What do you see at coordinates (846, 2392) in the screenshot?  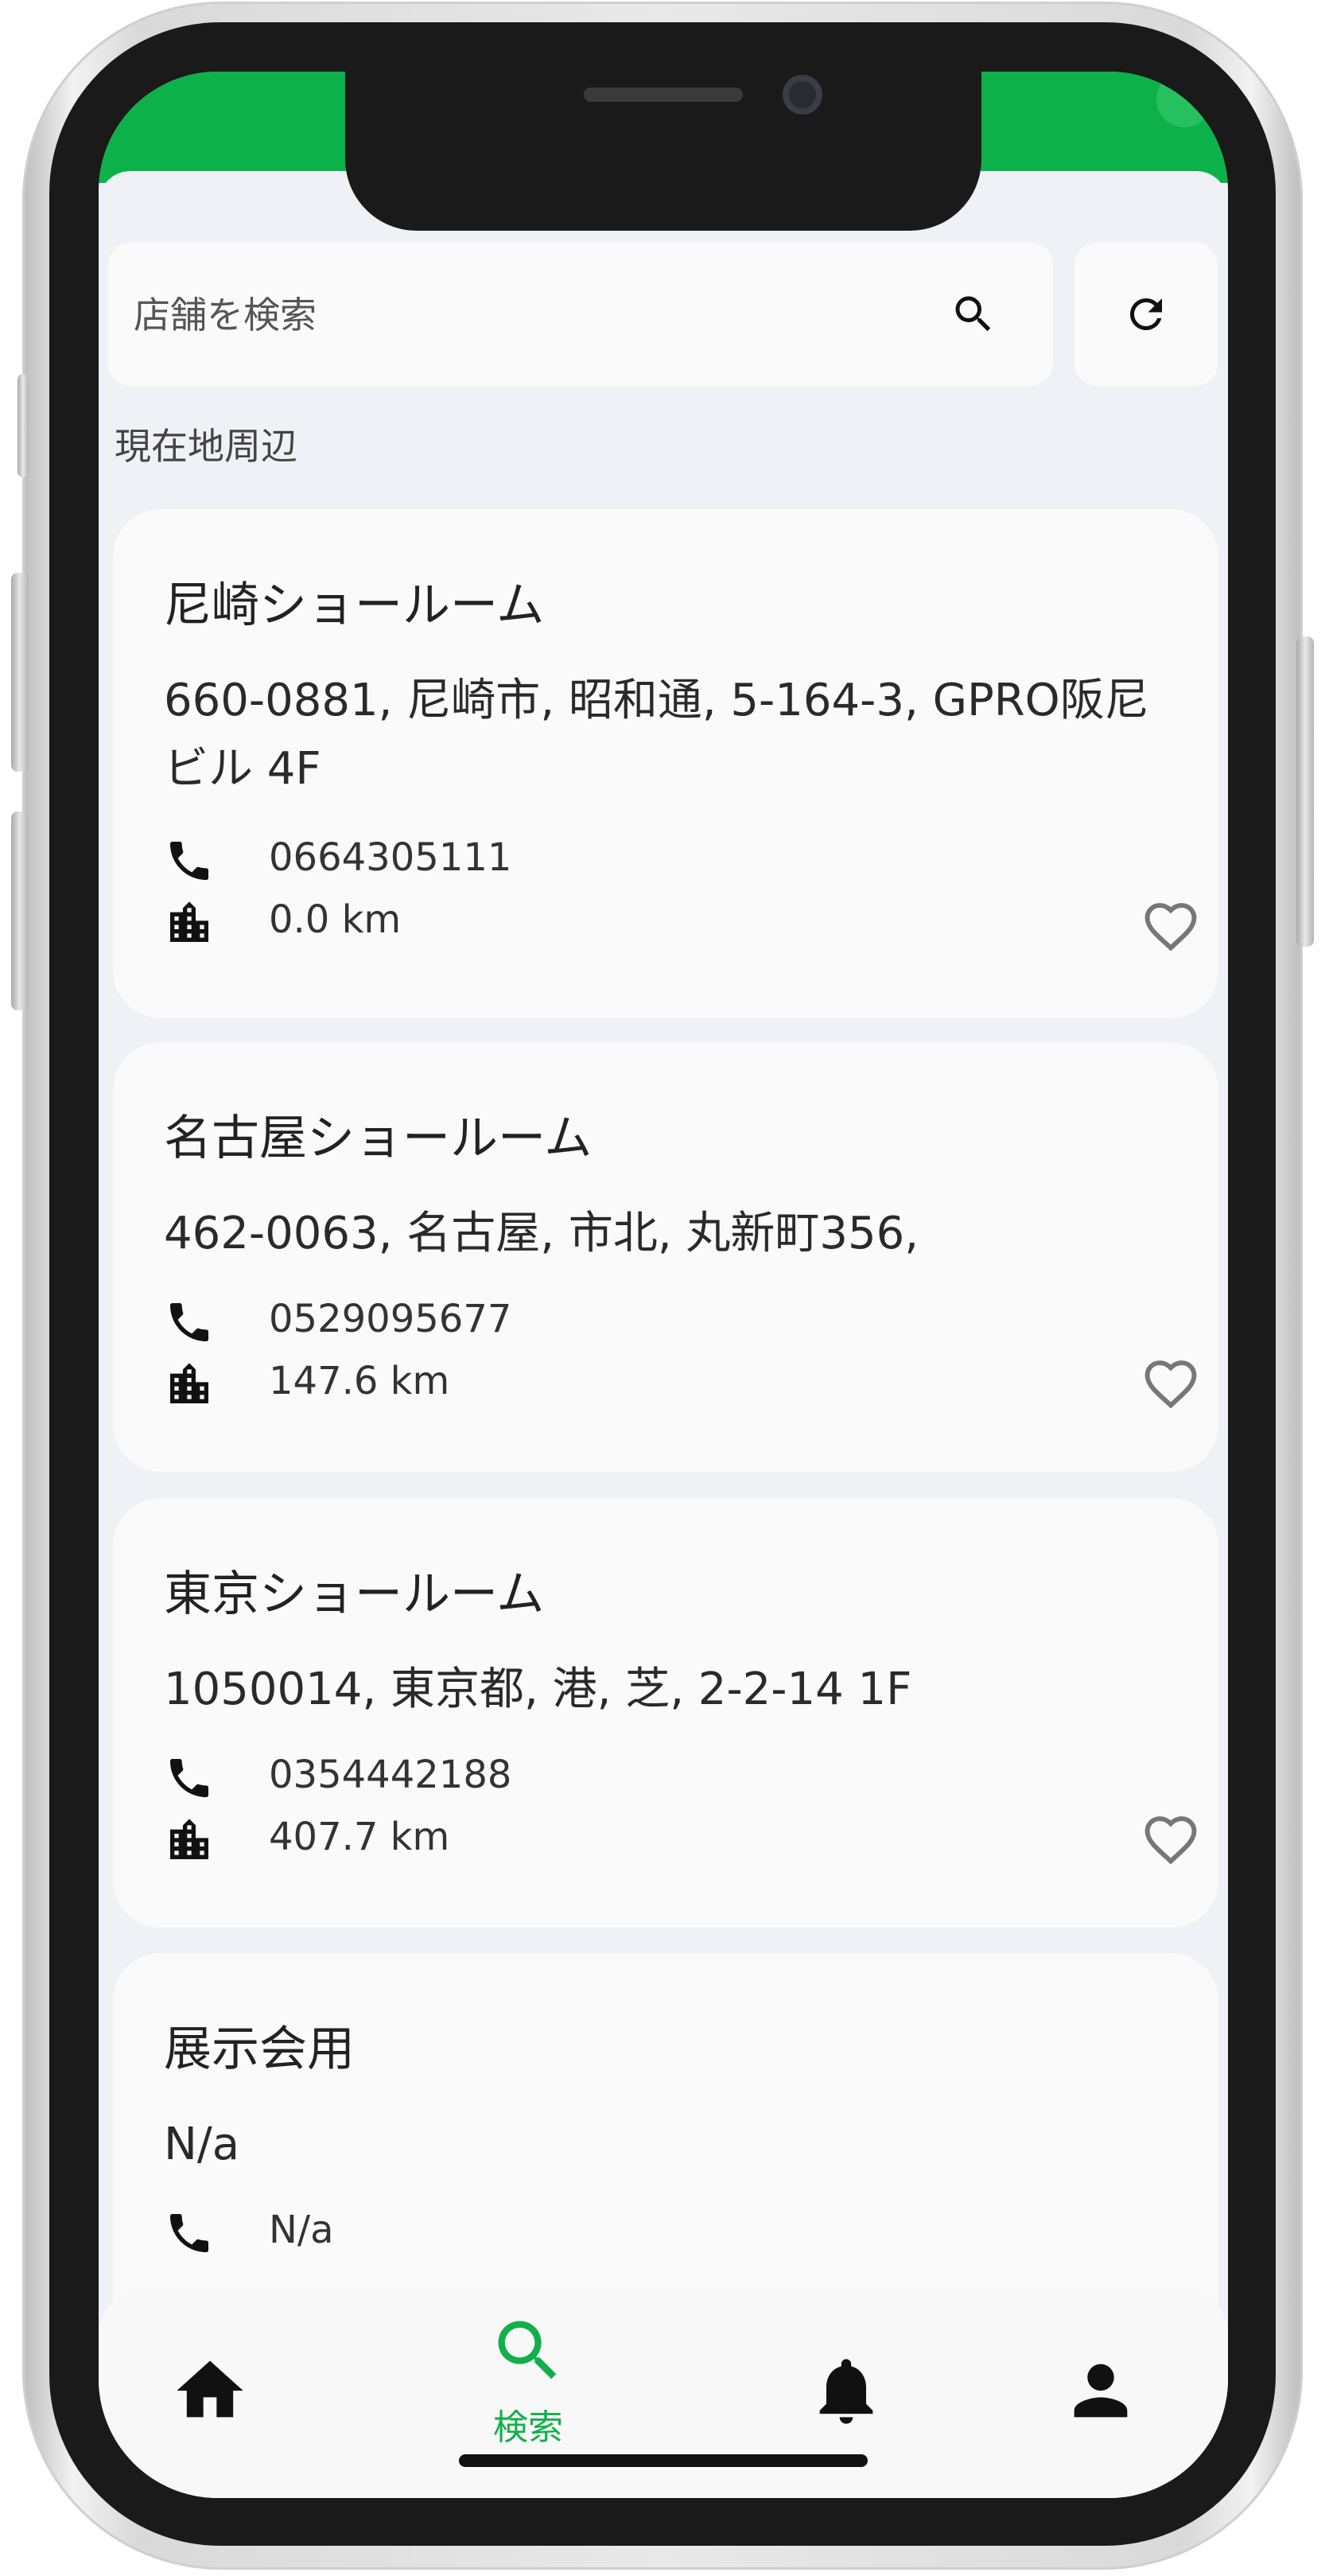 I see `bell-icon` at bounding box center [846, 2392].